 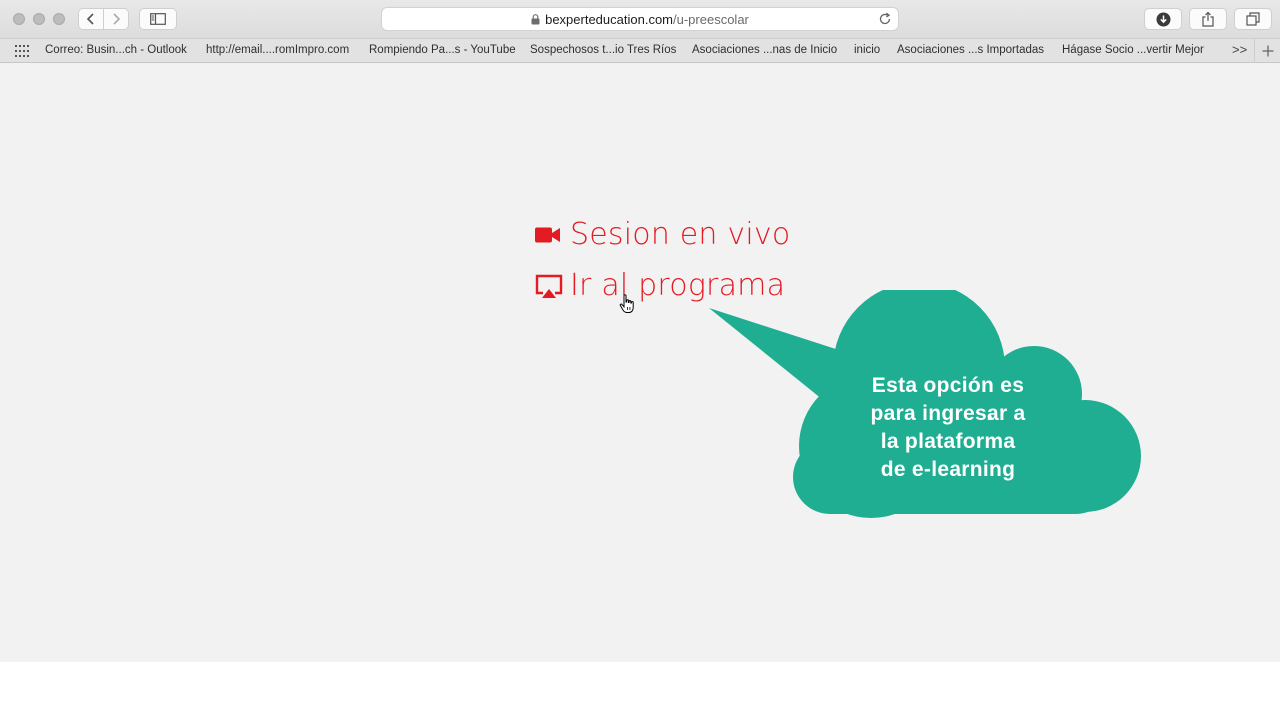 I want to click on back-button, so click(x=91, y=19).